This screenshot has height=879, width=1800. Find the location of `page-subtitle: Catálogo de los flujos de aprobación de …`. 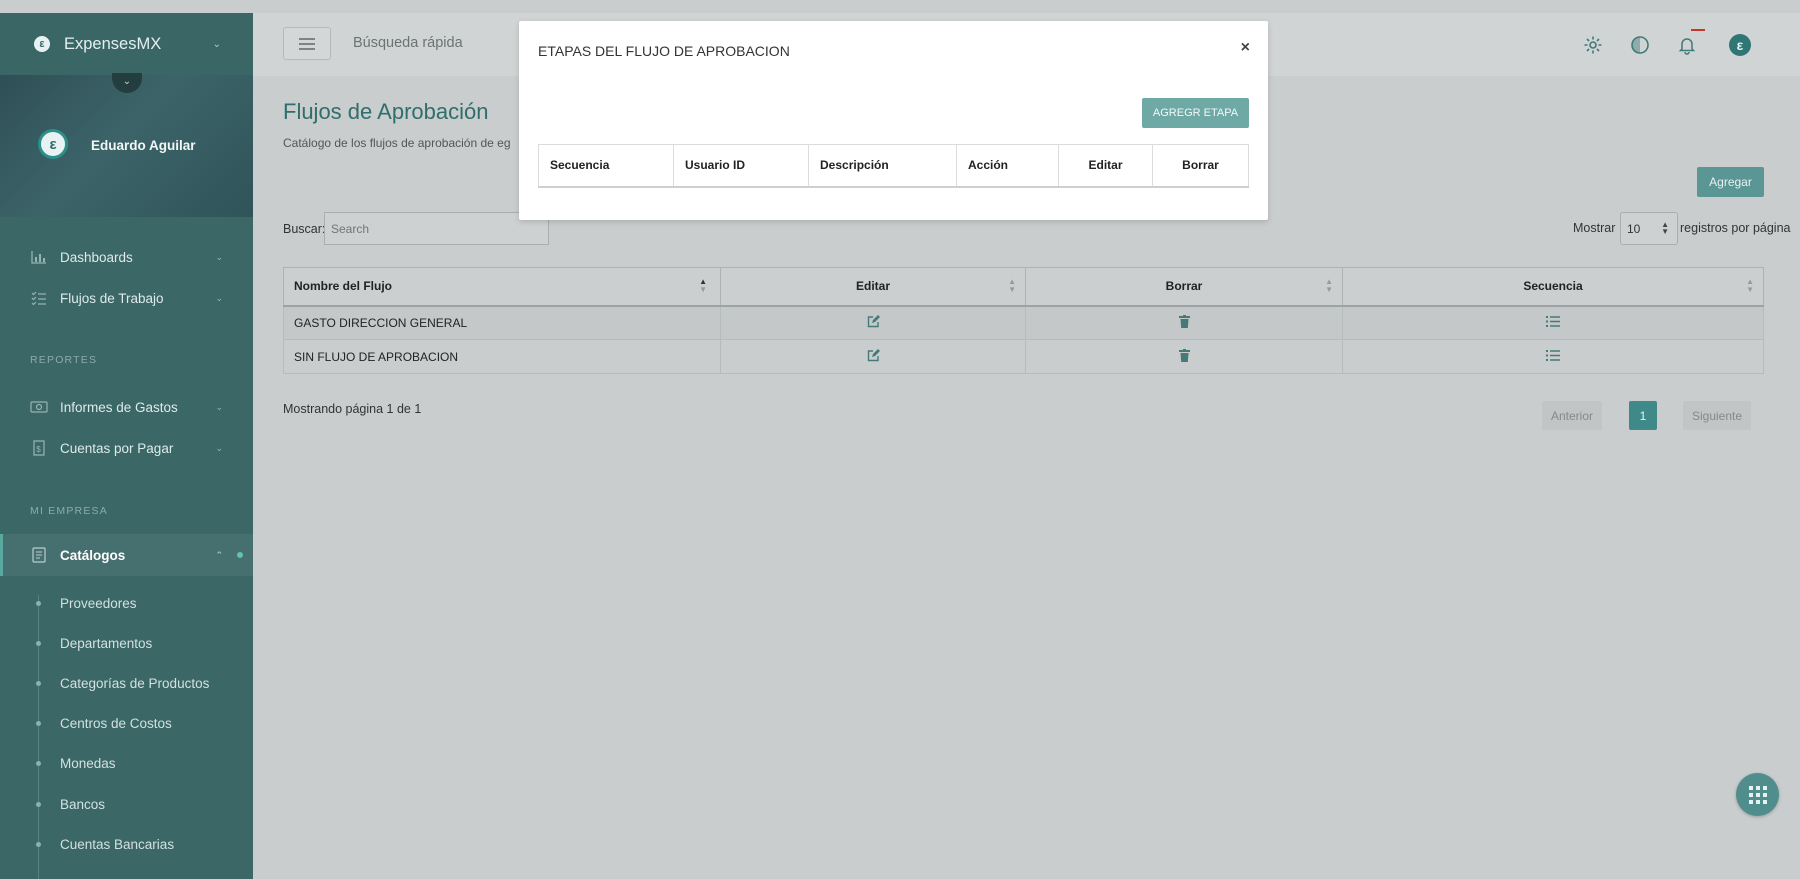

page-subtitle: Catálogo de los flujos de aprobación de … is located at coordinates (397, 143).